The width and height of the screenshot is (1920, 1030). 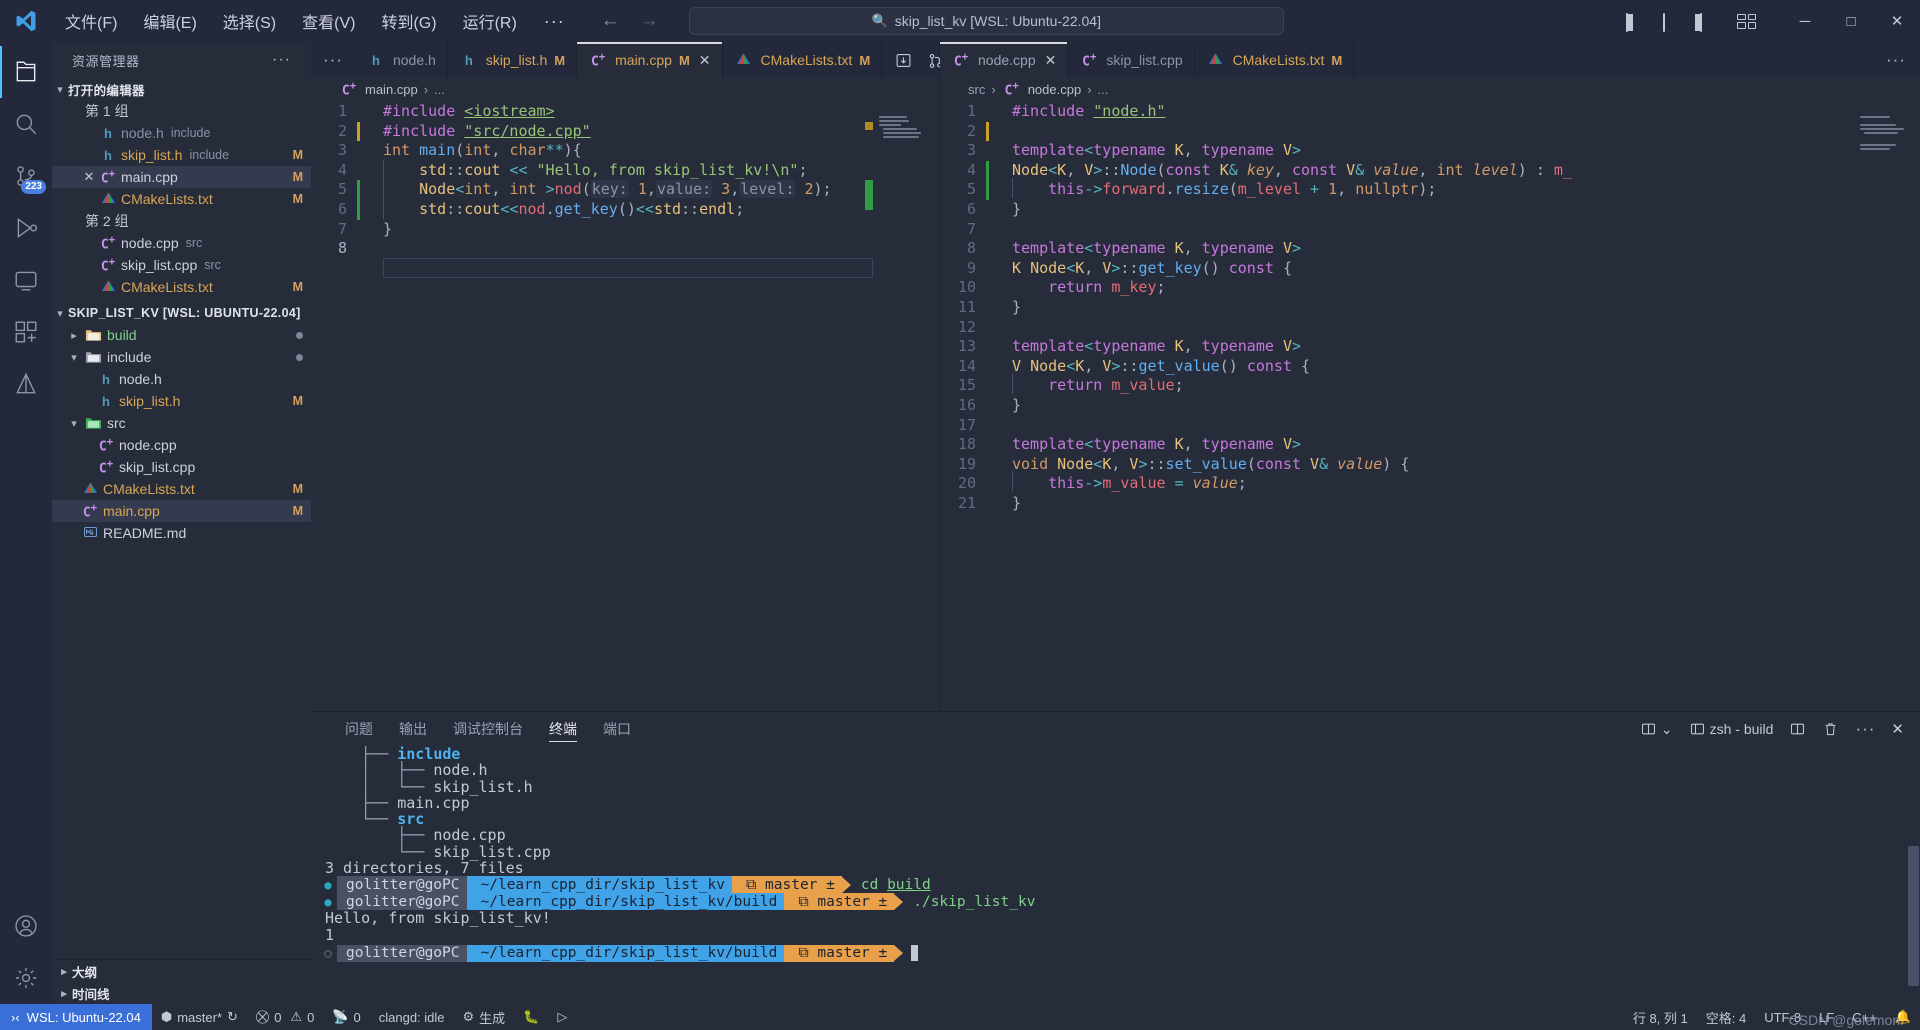 What do you see at coordinates (346, 1017) in the screenshot?
I see `status-ports: 📡 0` at bounding box center [346, 1017].